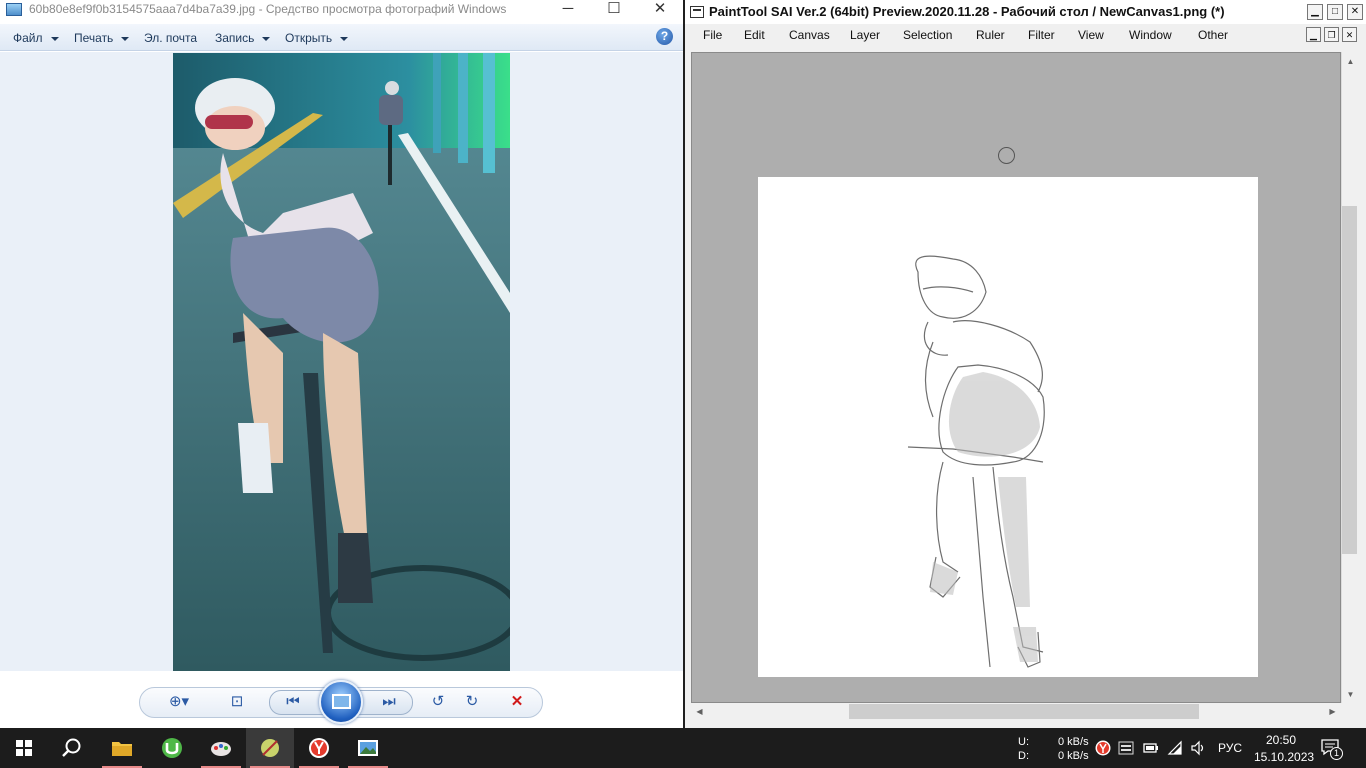 This screenshot has width=1366, height=768. Describe the element at coordinates (438, 702) in the screenshot. I see `rotate-counterclockwise-icon: ↺` at that location.